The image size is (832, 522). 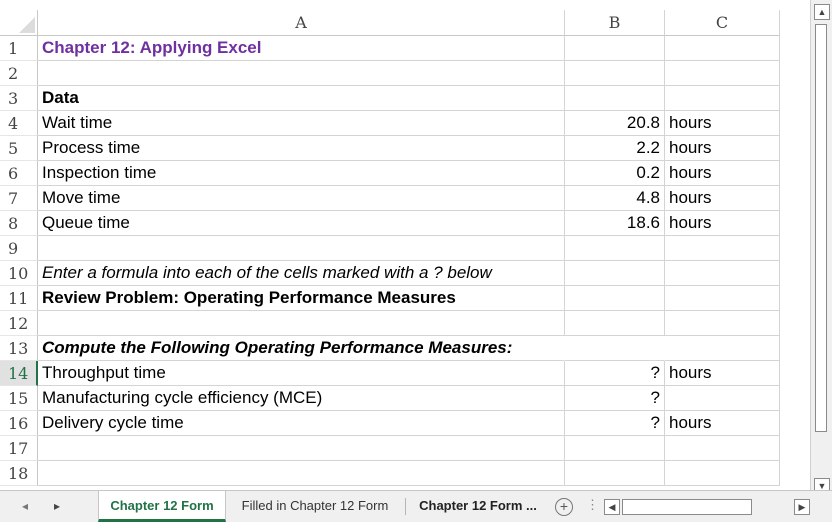 I want to click on tab-separator, so click(x=405, y=506).